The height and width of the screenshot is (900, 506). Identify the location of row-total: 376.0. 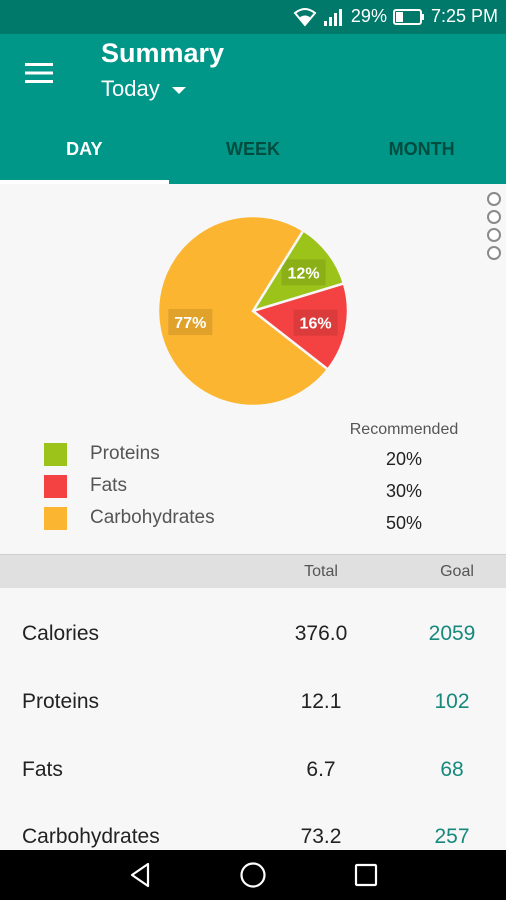
(321, 633).